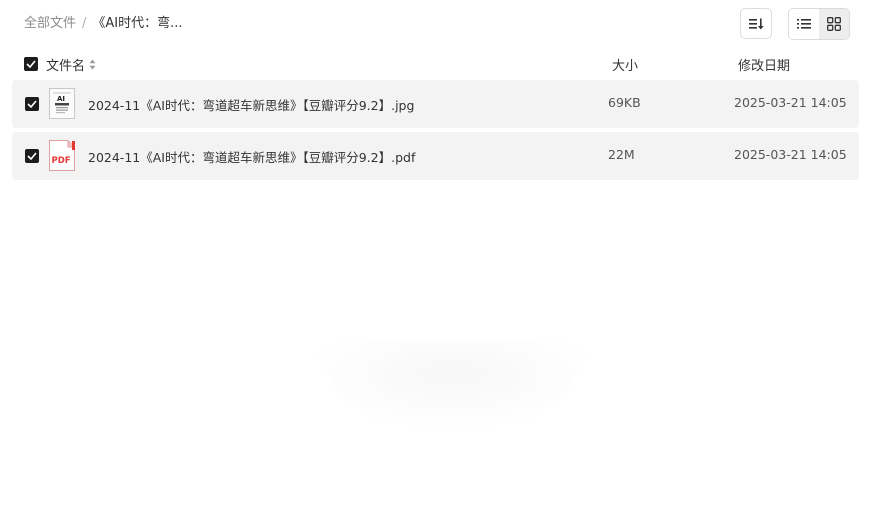 The width and height of the screenshot is (874, 514). I want to click on column-header-size: 大小, so click(625, 66).